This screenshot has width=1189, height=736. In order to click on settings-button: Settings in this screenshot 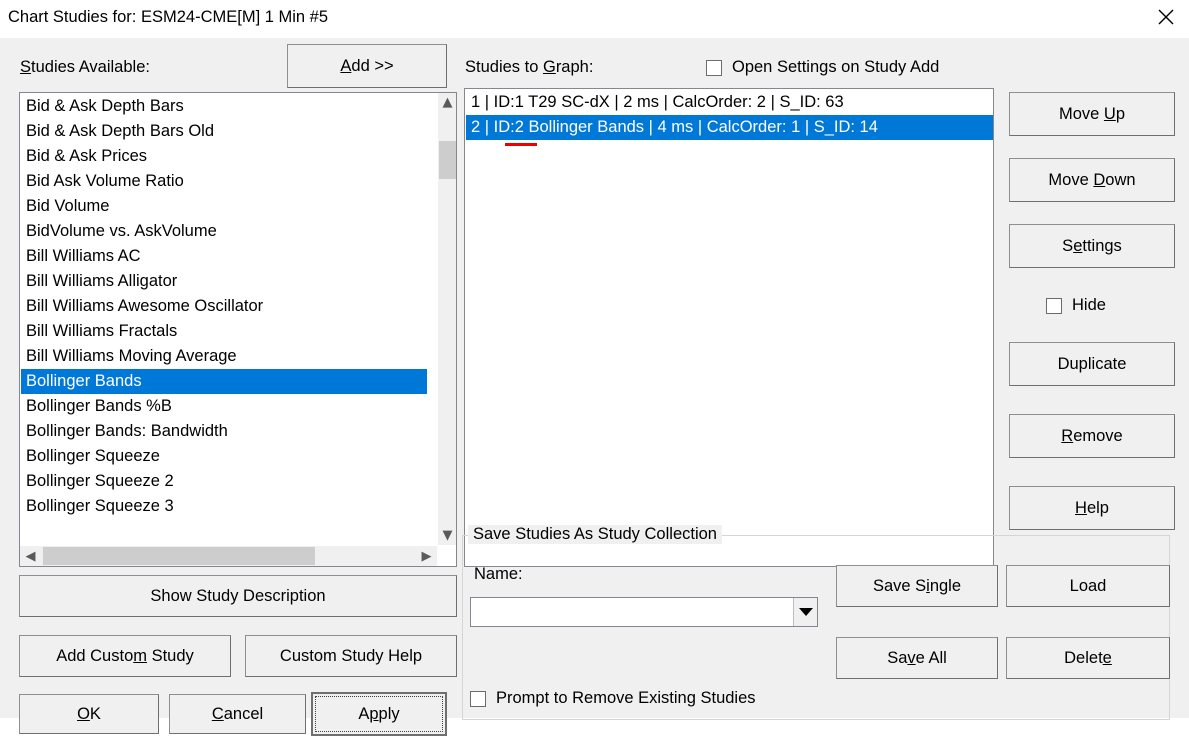, I will do `click(1092, 246)`.